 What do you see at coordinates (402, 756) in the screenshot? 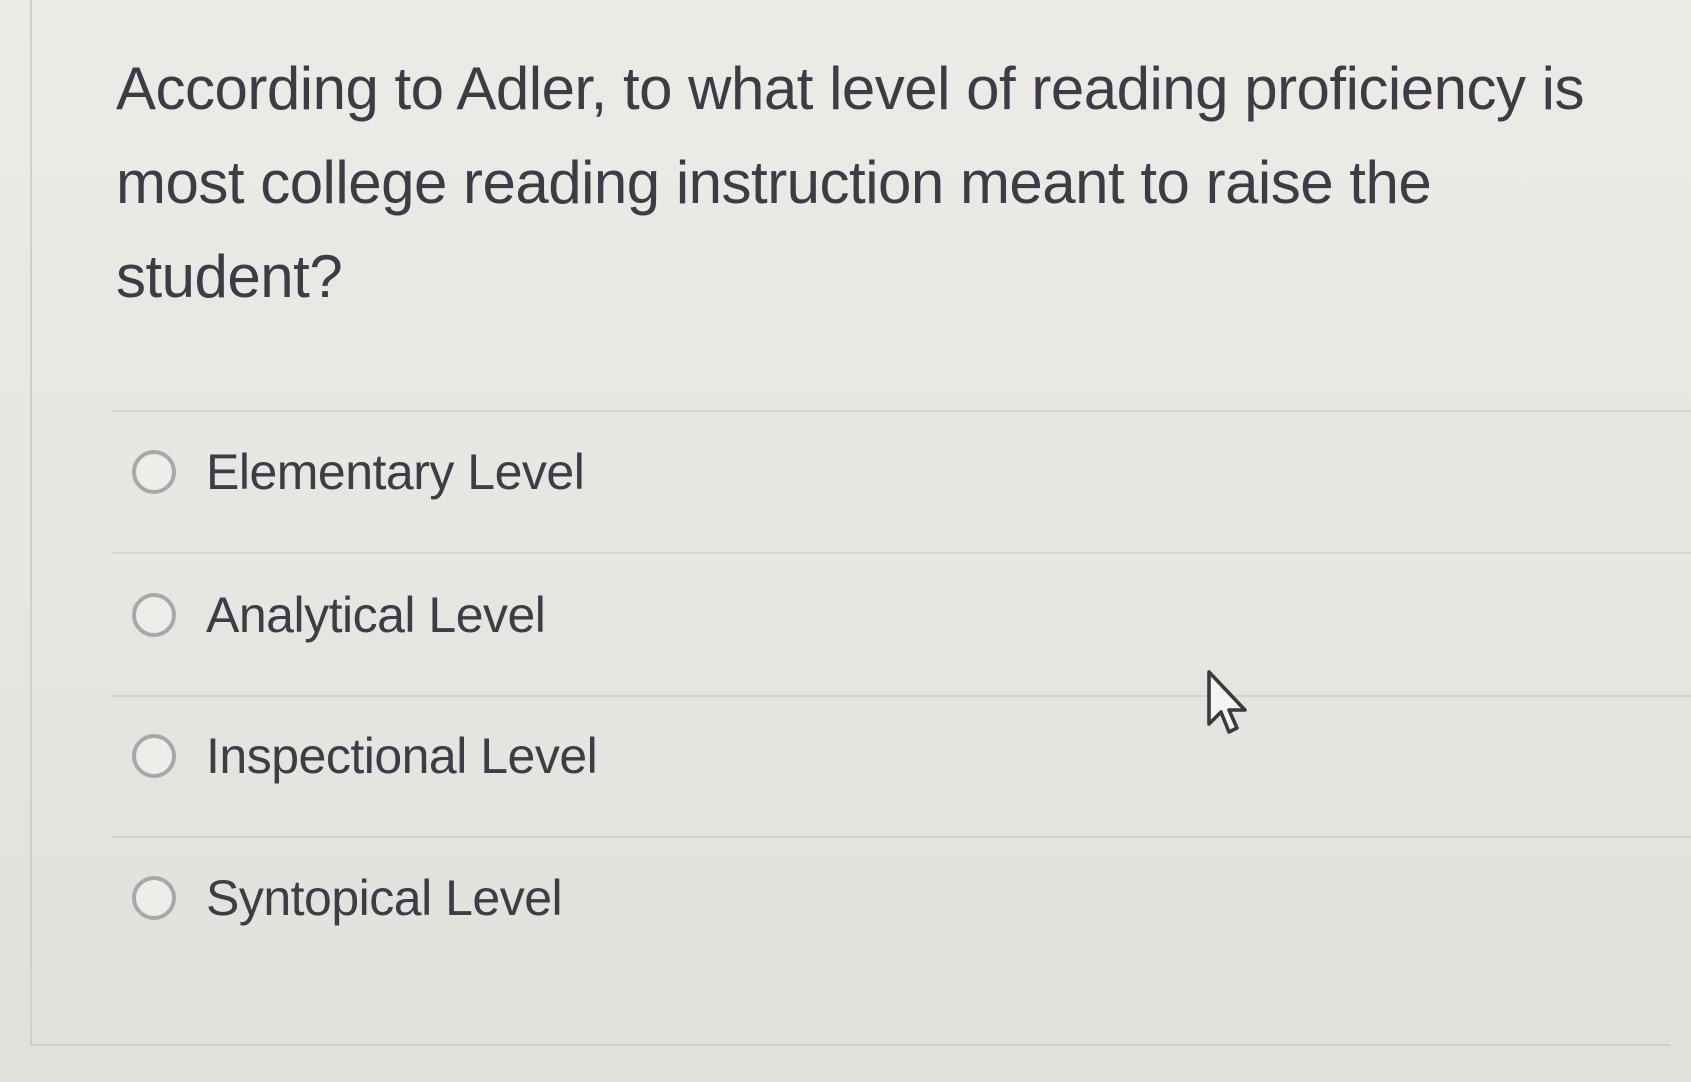
I see `answer-label: Inspectional Level` at bounding box center [402, 756].